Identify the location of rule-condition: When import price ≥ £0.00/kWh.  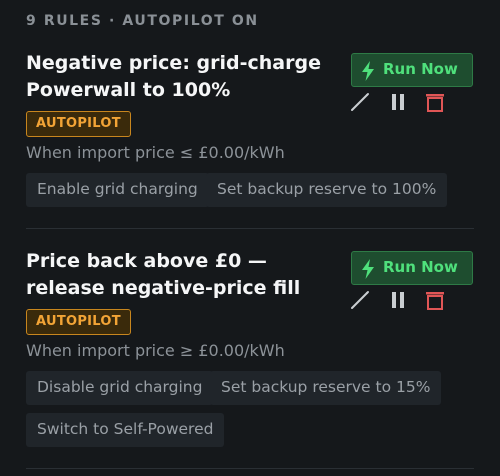
(155, 350).